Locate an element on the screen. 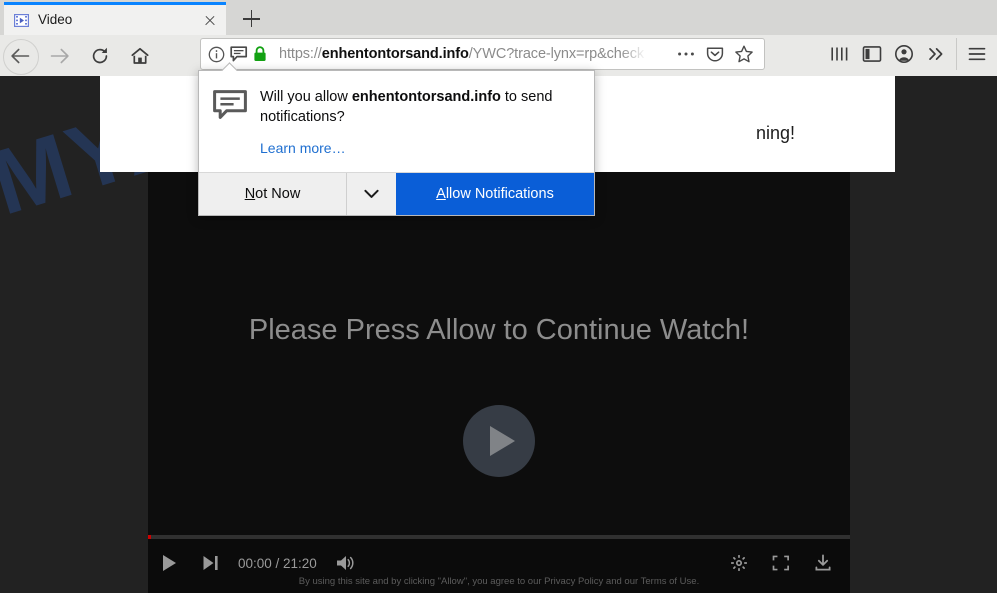 Image resolution: width=997 pixels, height=593 pixels. library-icon is located at coordinates (840, 54).